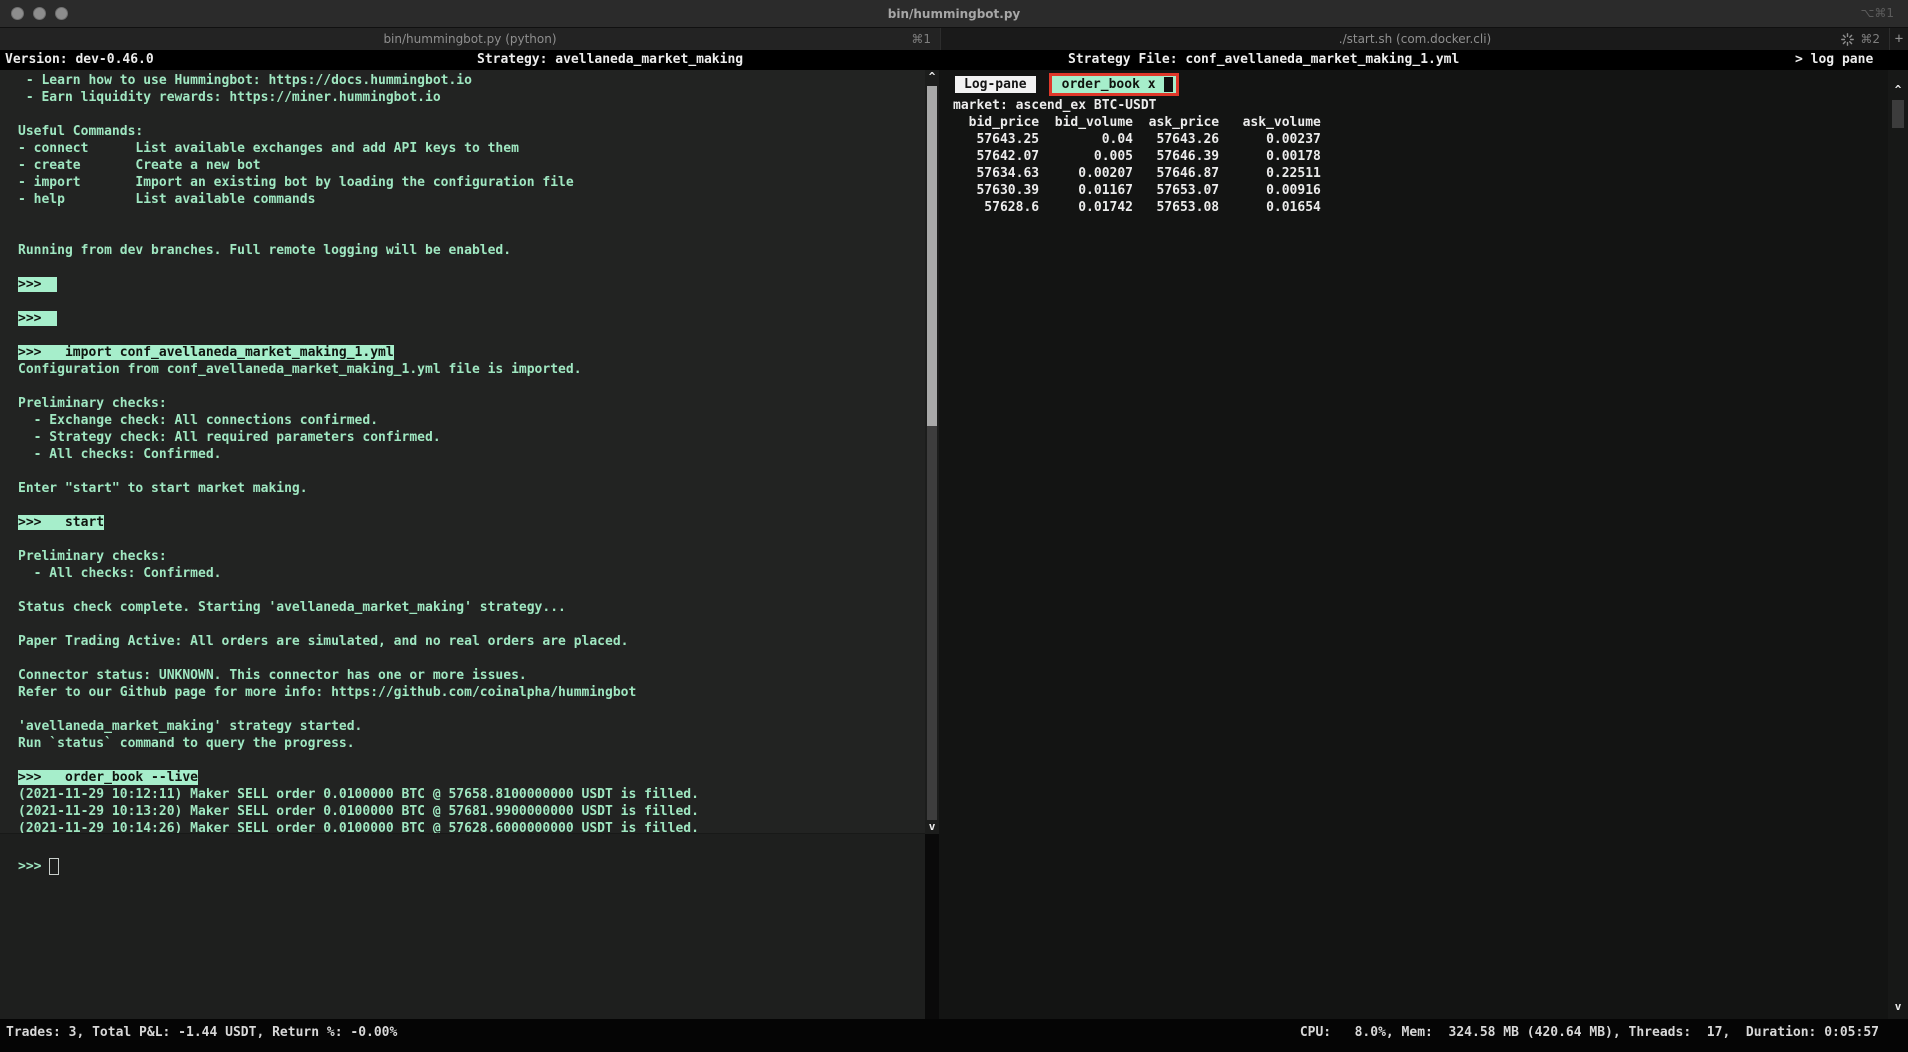  I want to click on tab-hummingbot-label: bin/hummingbot.py (python), so click(470, 39).